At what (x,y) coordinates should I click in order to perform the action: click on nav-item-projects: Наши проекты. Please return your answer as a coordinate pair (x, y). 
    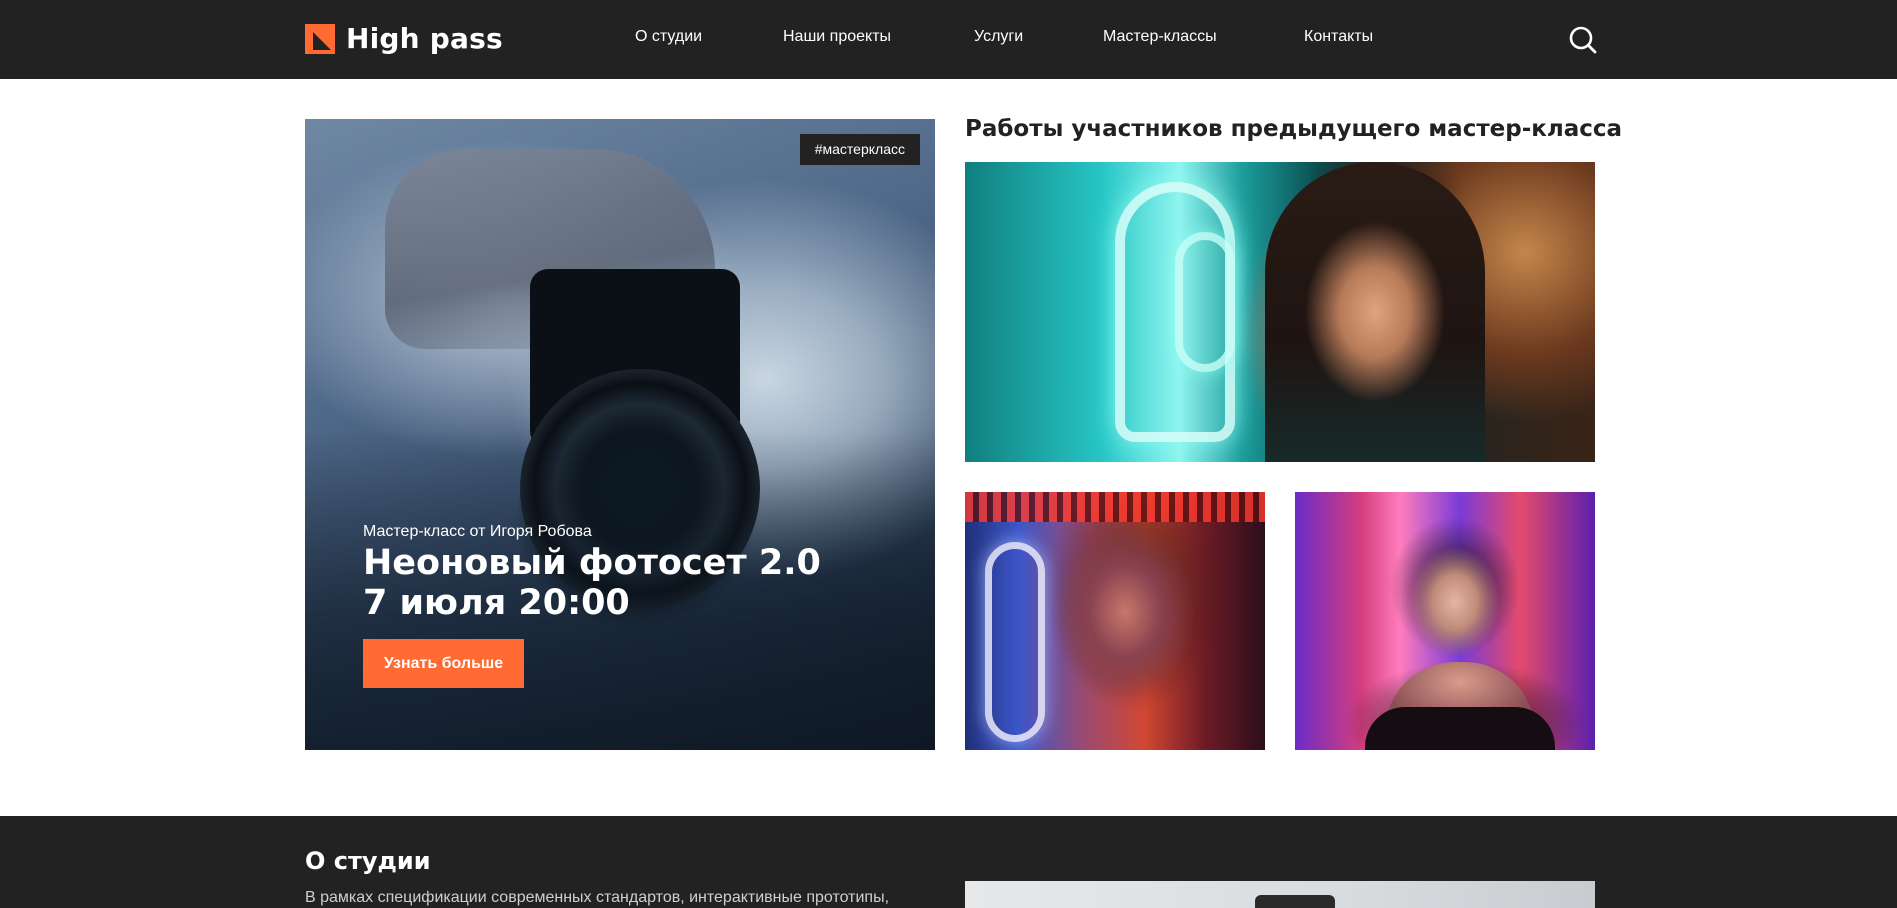
    Looking at the image, I should click on (837, 37).